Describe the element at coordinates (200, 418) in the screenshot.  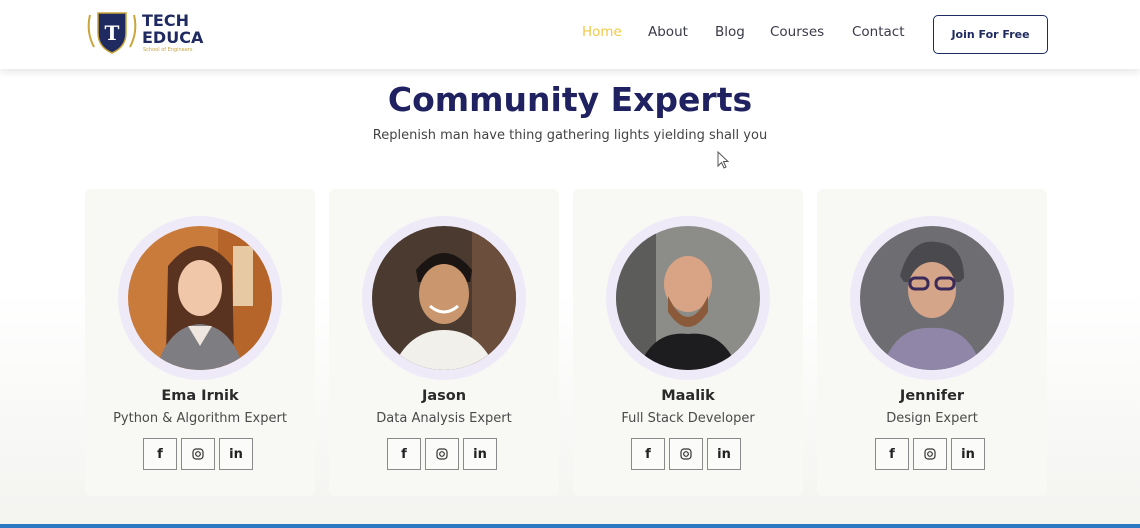
I see `expert-role: Python & Algorithm Expert` at that location.